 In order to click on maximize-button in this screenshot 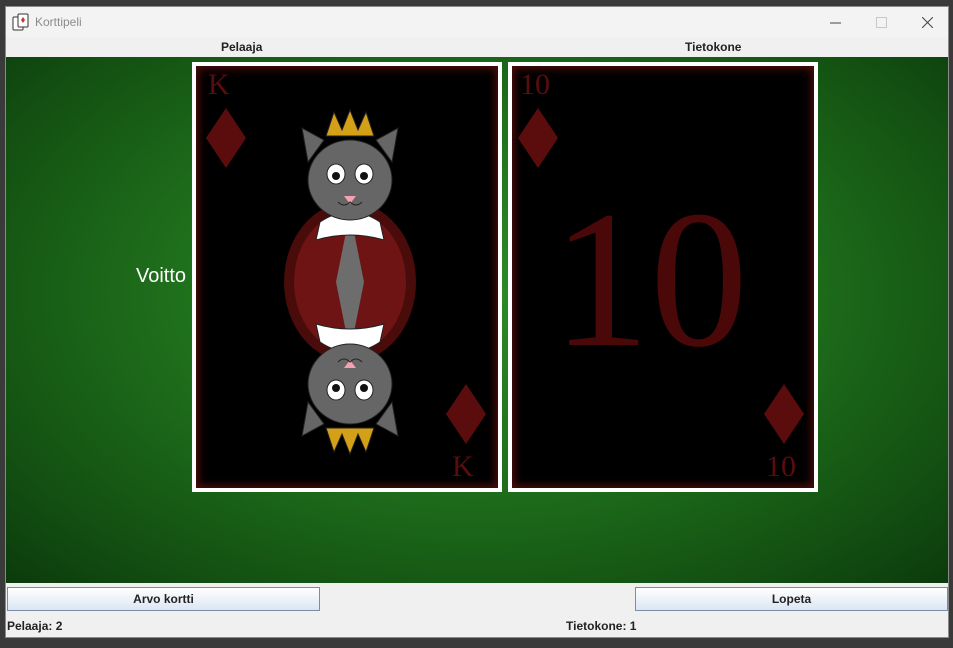, I will do `click(881, 22)`.